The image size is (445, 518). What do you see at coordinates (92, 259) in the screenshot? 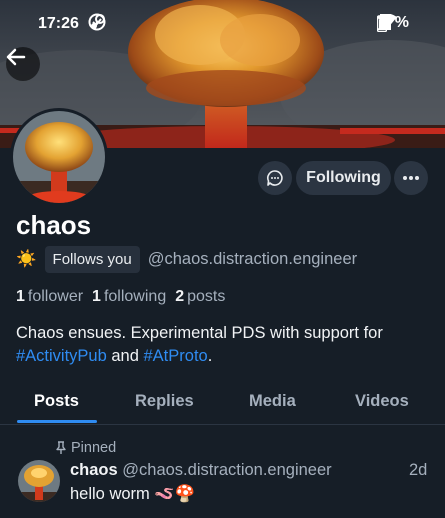
I see `follows-you-badge: Follows you` at bounding box center [92, 259].